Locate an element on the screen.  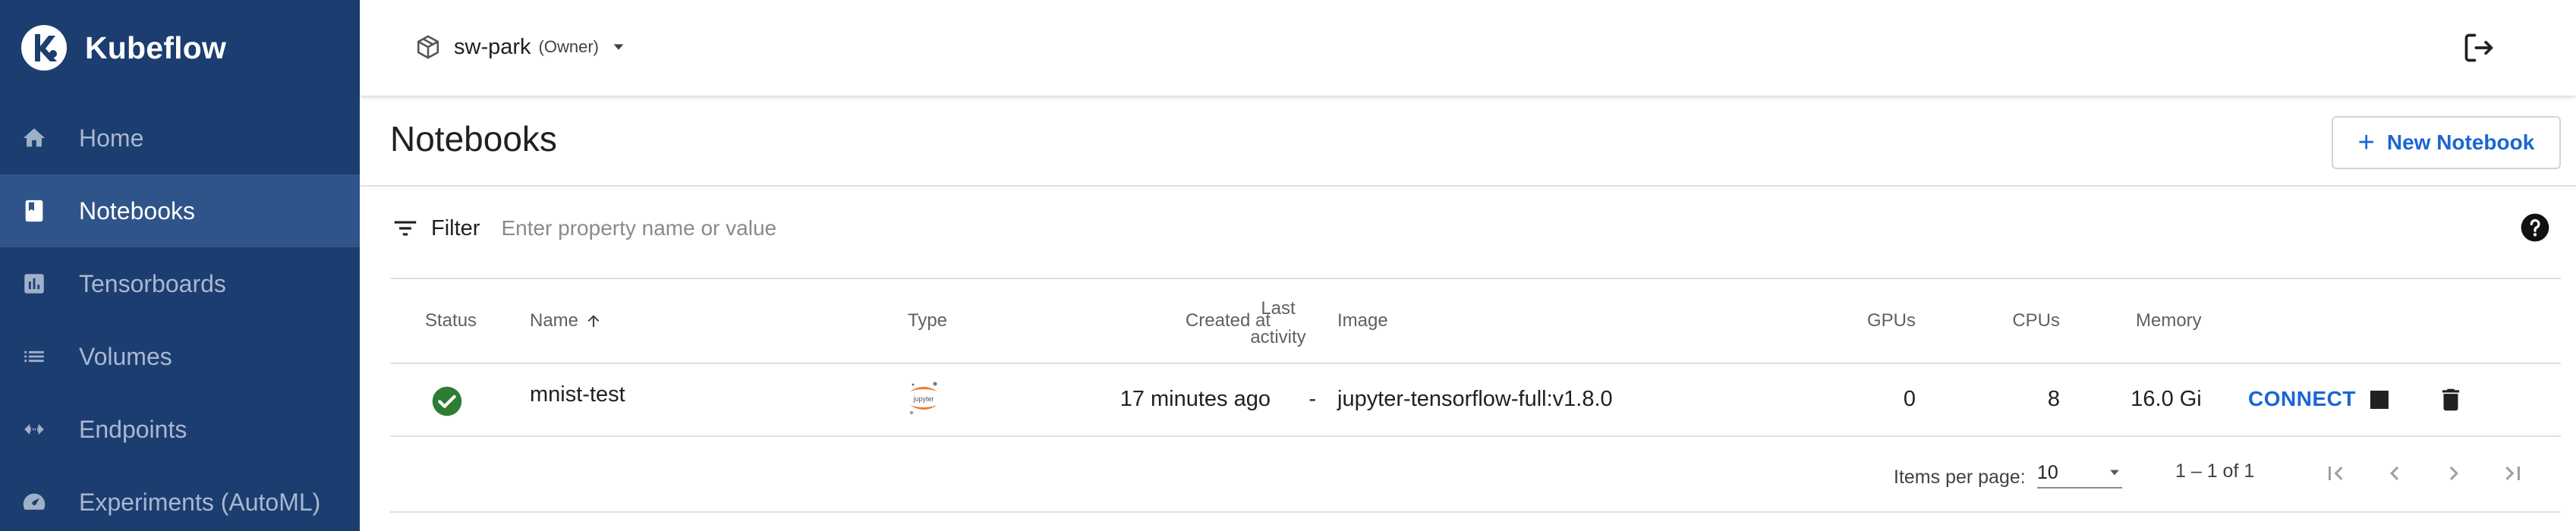
notebook-icon is located at coordinates (34, 211).